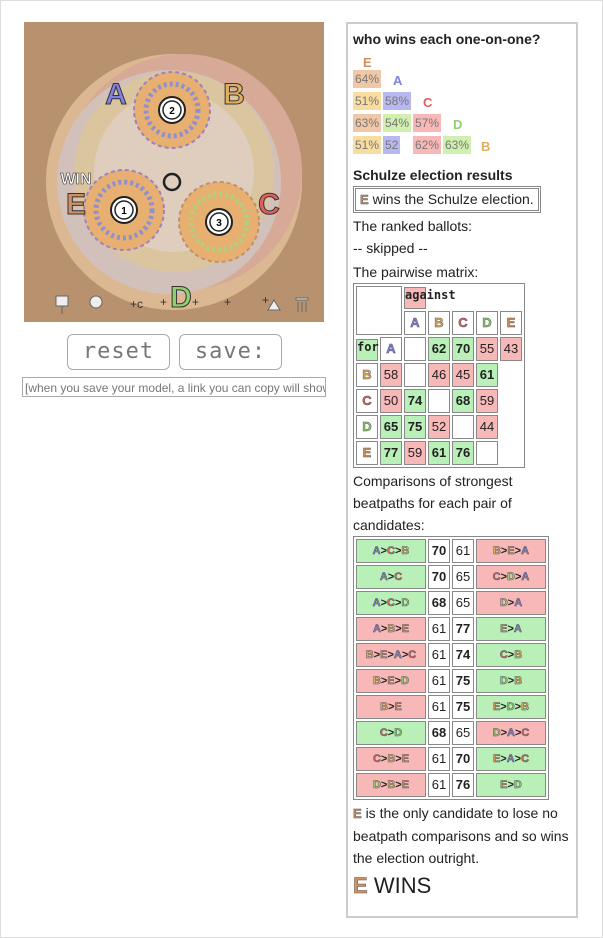 Image resolution: width=603 pixels, height=938 pixels. What do you see at coordinates (511, 577) in the screenshot?
I see `beatpath-cell: C>D>A` at bounding box center [511, 577].